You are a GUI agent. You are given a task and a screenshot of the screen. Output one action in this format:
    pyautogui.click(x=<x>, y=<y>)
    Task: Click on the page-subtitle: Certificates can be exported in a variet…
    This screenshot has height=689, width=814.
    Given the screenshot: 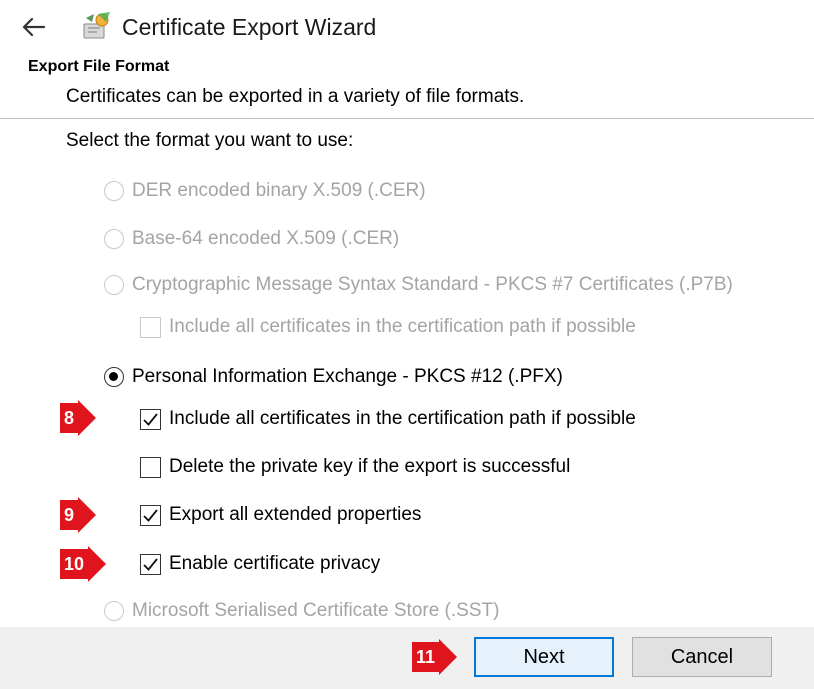 What is the action you would take?
    pyautogui.click(x=295, y=96)
    